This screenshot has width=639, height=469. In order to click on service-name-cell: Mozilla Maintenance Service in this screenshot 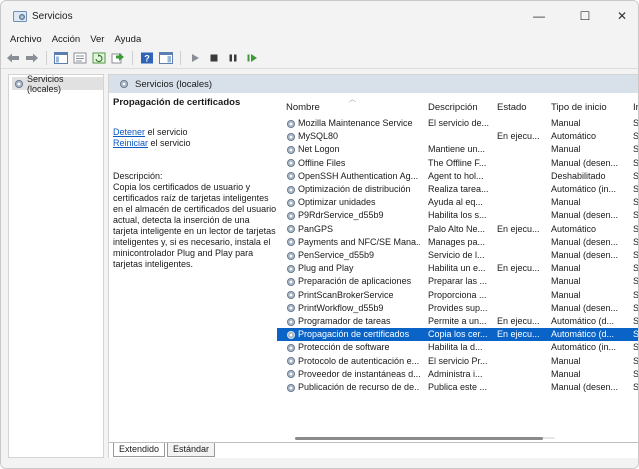, I will do `click(353, 123)`.